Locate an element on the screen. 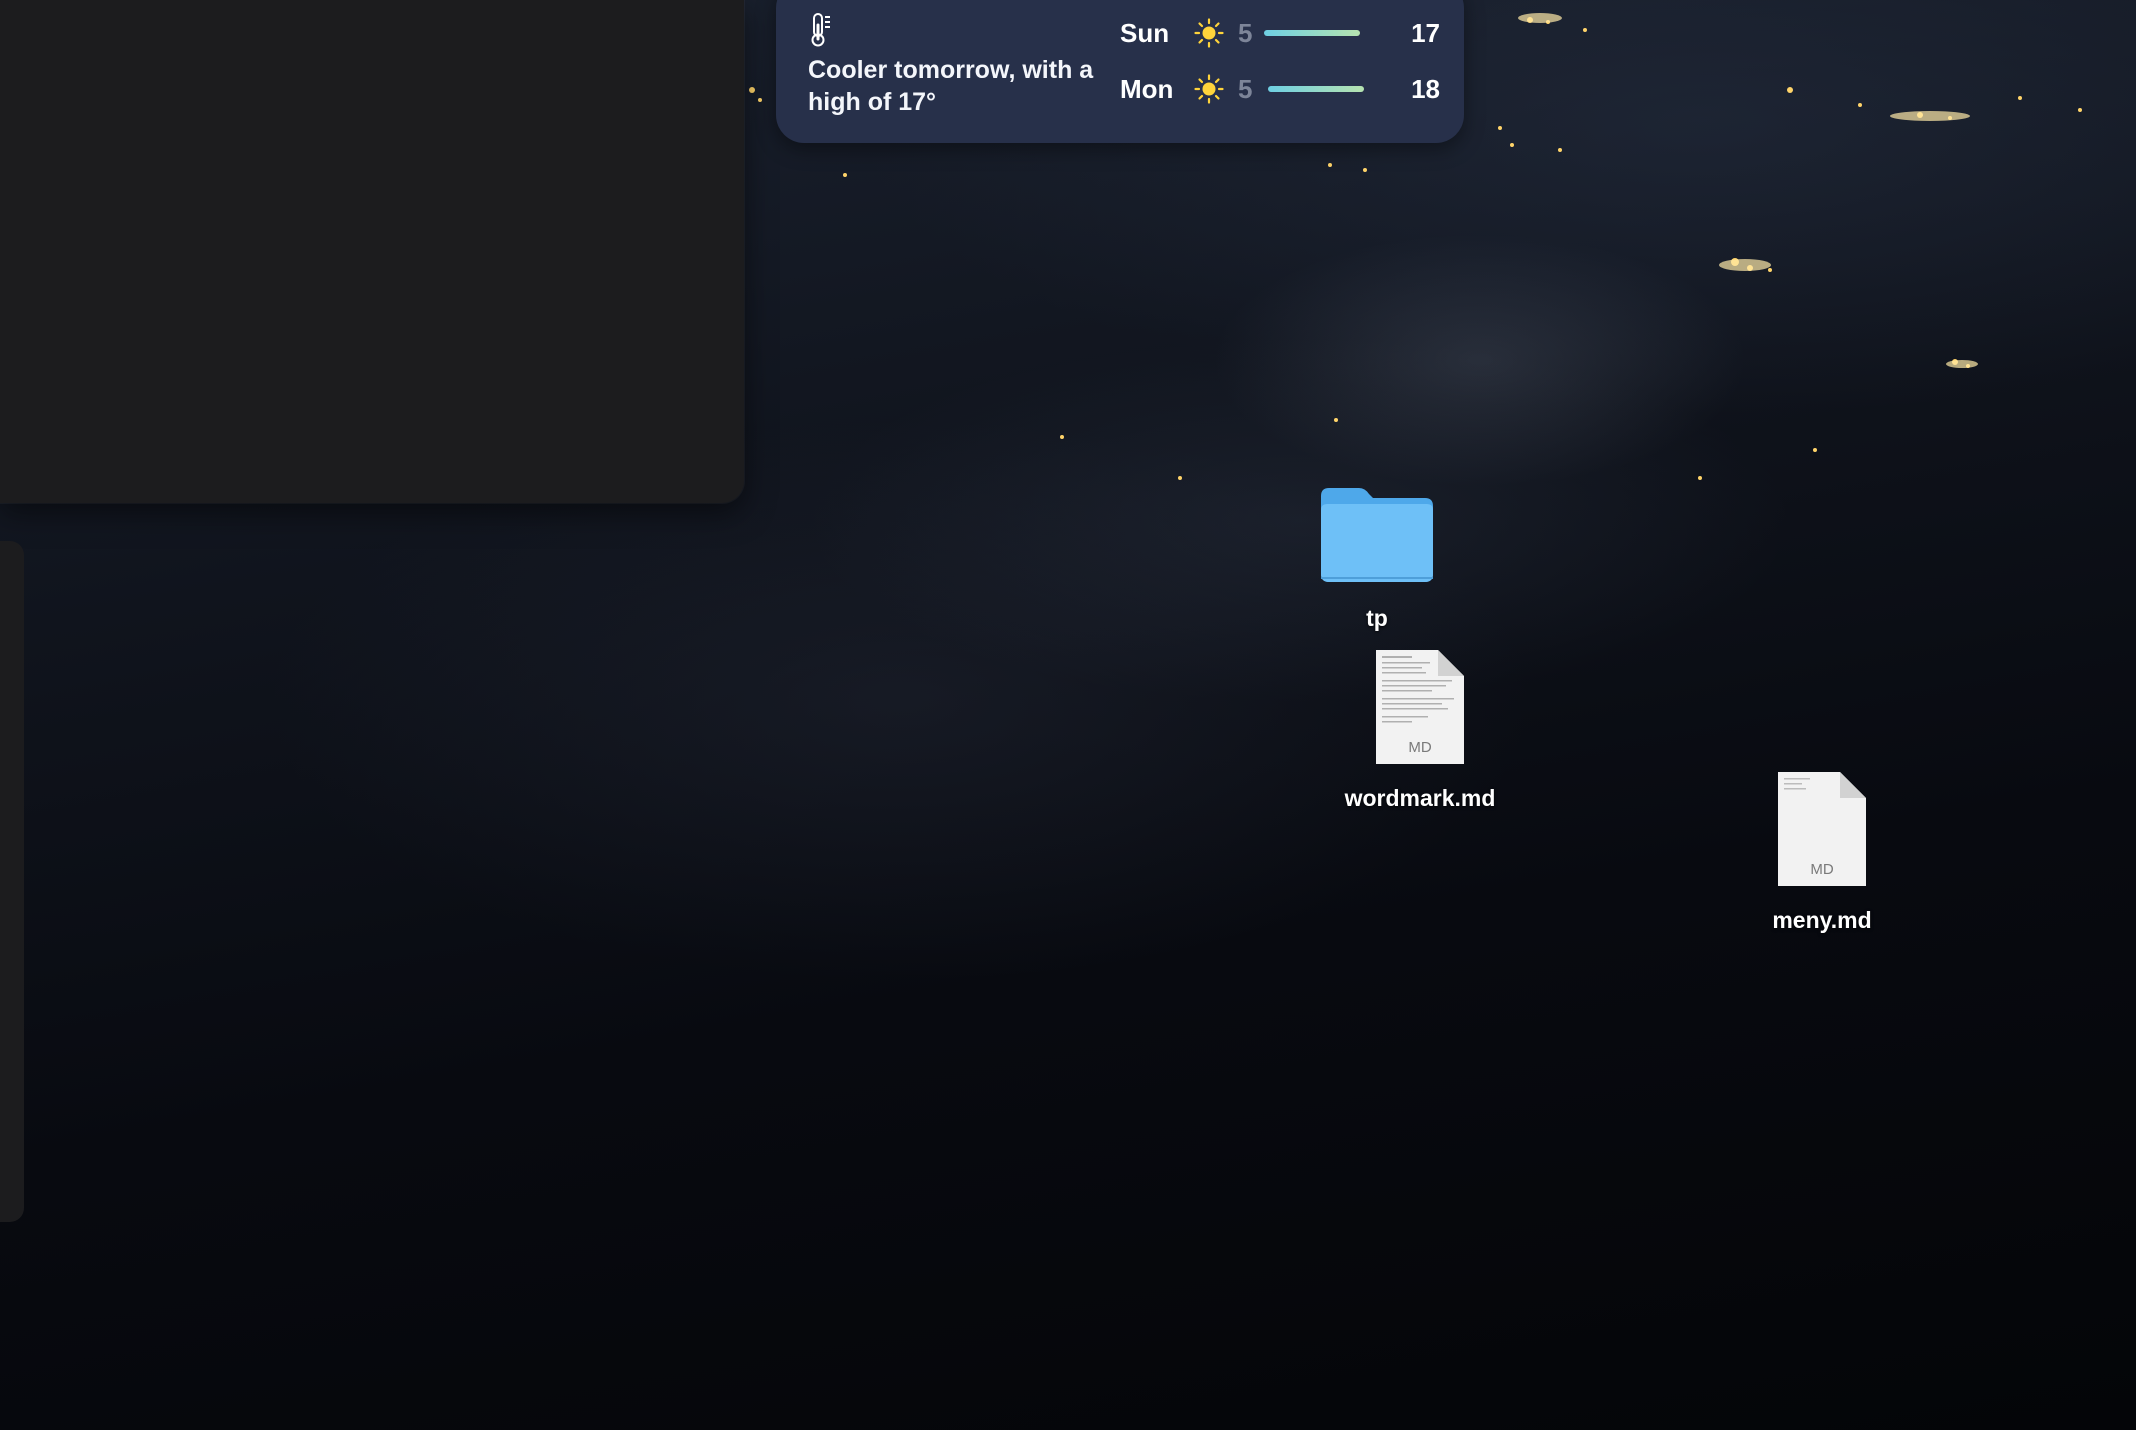 This screenshot has height=1430, width=2136. desktop-item-label: wordmark.md is located at coordinates (1420, 798).